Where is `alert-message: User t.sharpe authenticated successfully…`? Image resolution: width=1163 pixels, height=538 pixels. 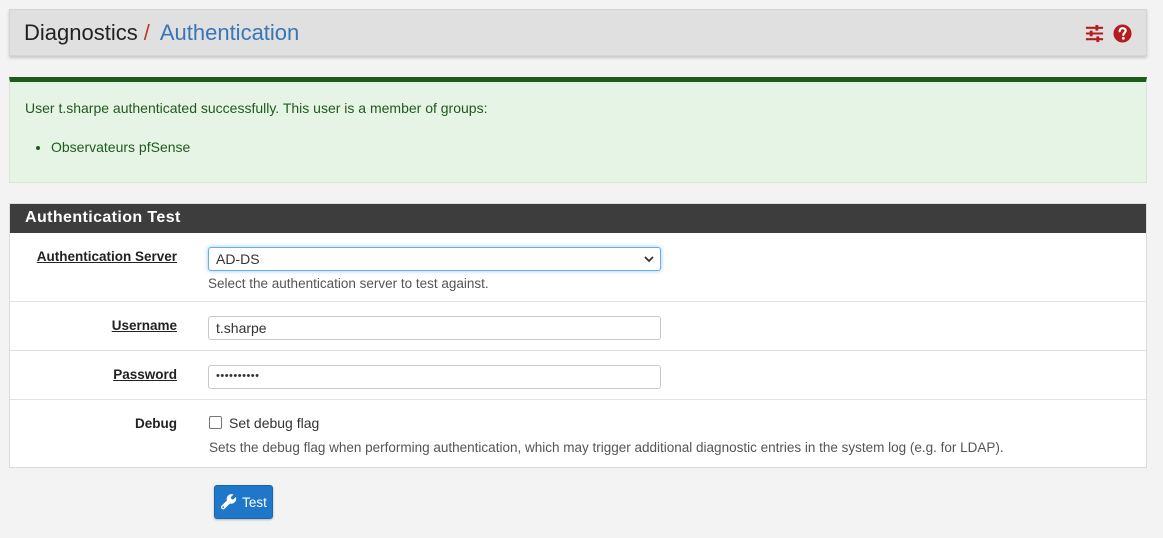 alert-message: User t.sharpe authenticated successfully… is located at coordinates (256, 108).